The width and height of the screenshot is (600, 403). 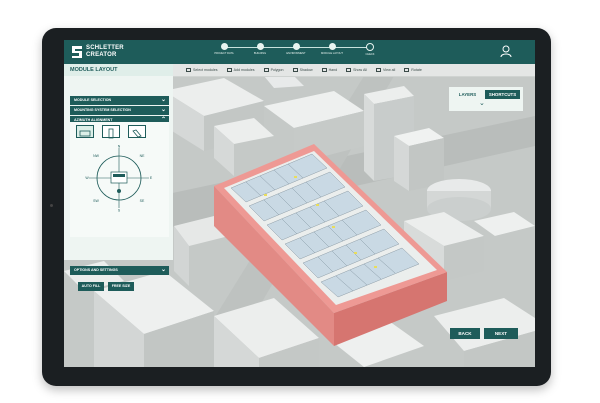 I want to click on tool-label: Show All, so click(x=360, y=70).